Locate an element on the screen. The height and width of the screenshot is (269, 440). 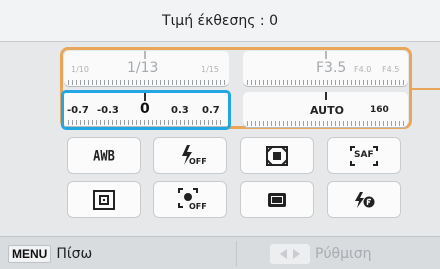
af-area-button is located at coordinates (104, 199).